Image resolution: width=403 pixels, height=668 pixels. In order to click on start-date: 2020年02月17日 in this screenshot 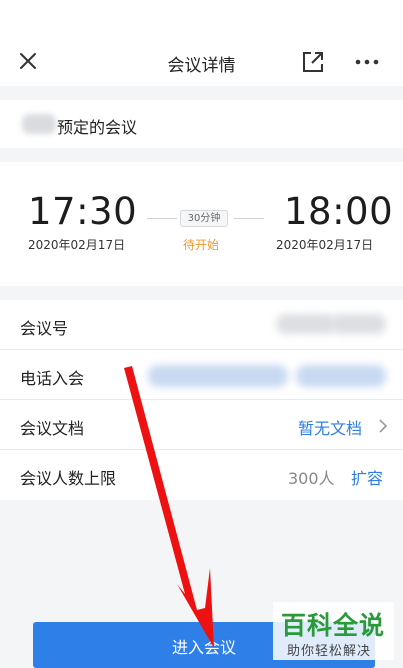, I will do `click(77, 245)`.